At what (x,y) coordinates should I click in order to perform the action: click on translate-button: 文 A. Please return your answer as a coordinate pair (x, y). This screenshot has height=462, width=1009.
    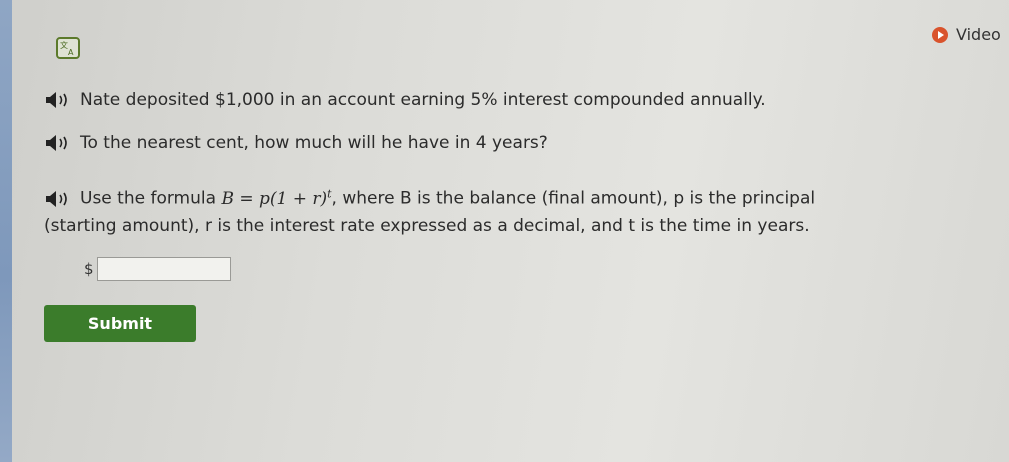
    Looking at the image, I should click on (68, 48).